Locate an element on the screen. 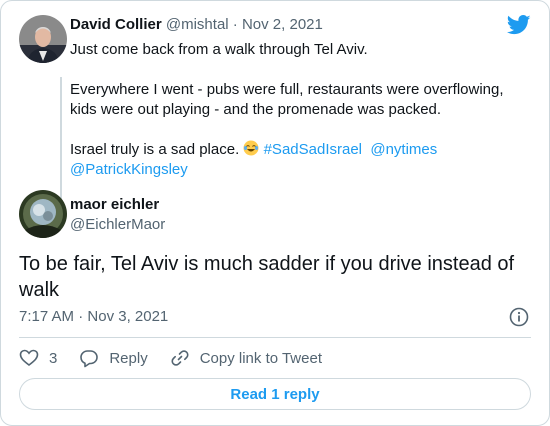 The image size is (550, 426). copy-link-label: Copy link to Tweet is located at coordinates (260, 358).